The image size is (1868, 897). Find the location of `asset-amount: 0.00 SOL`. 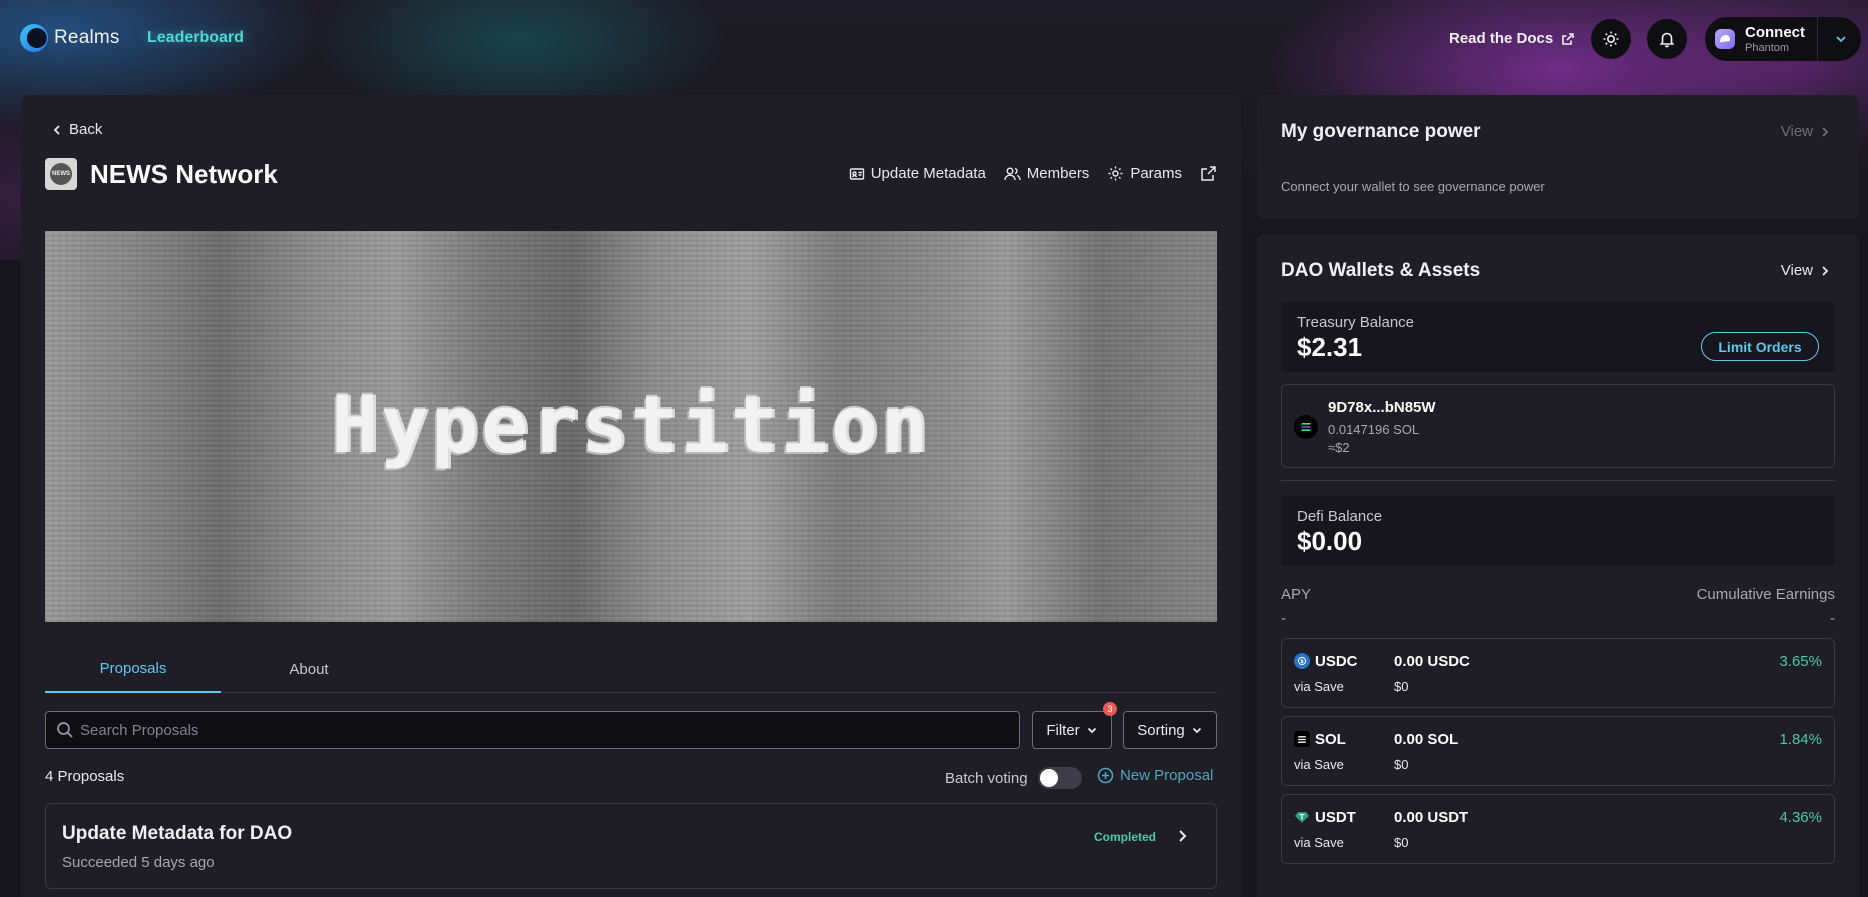

asset-amount: 0.00 SOL is located at coordinates (1426, 739).